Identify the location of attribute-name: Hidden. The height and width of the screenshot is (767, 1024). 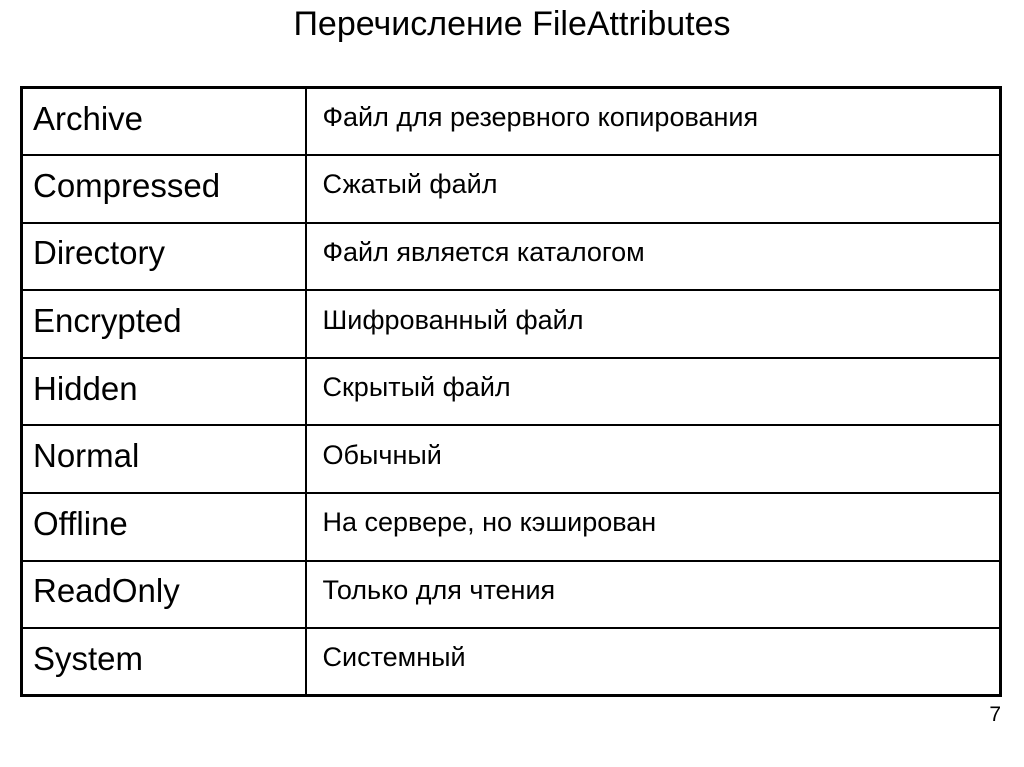
(85, 388).